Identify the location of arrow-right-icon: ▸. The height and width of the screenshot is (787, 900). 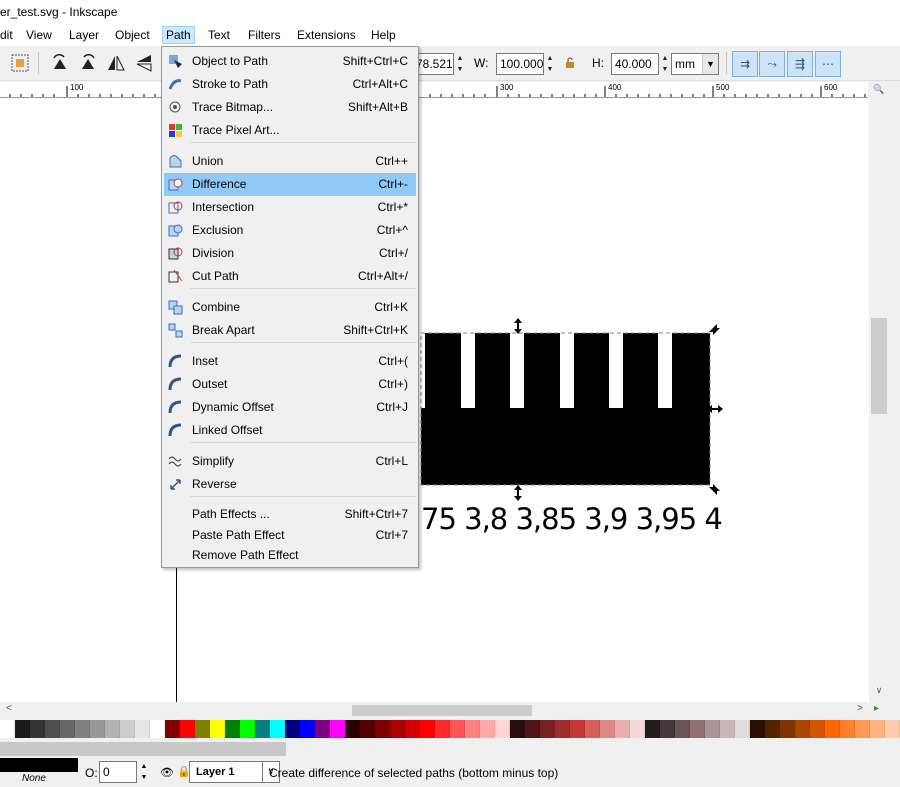
(876, 708).